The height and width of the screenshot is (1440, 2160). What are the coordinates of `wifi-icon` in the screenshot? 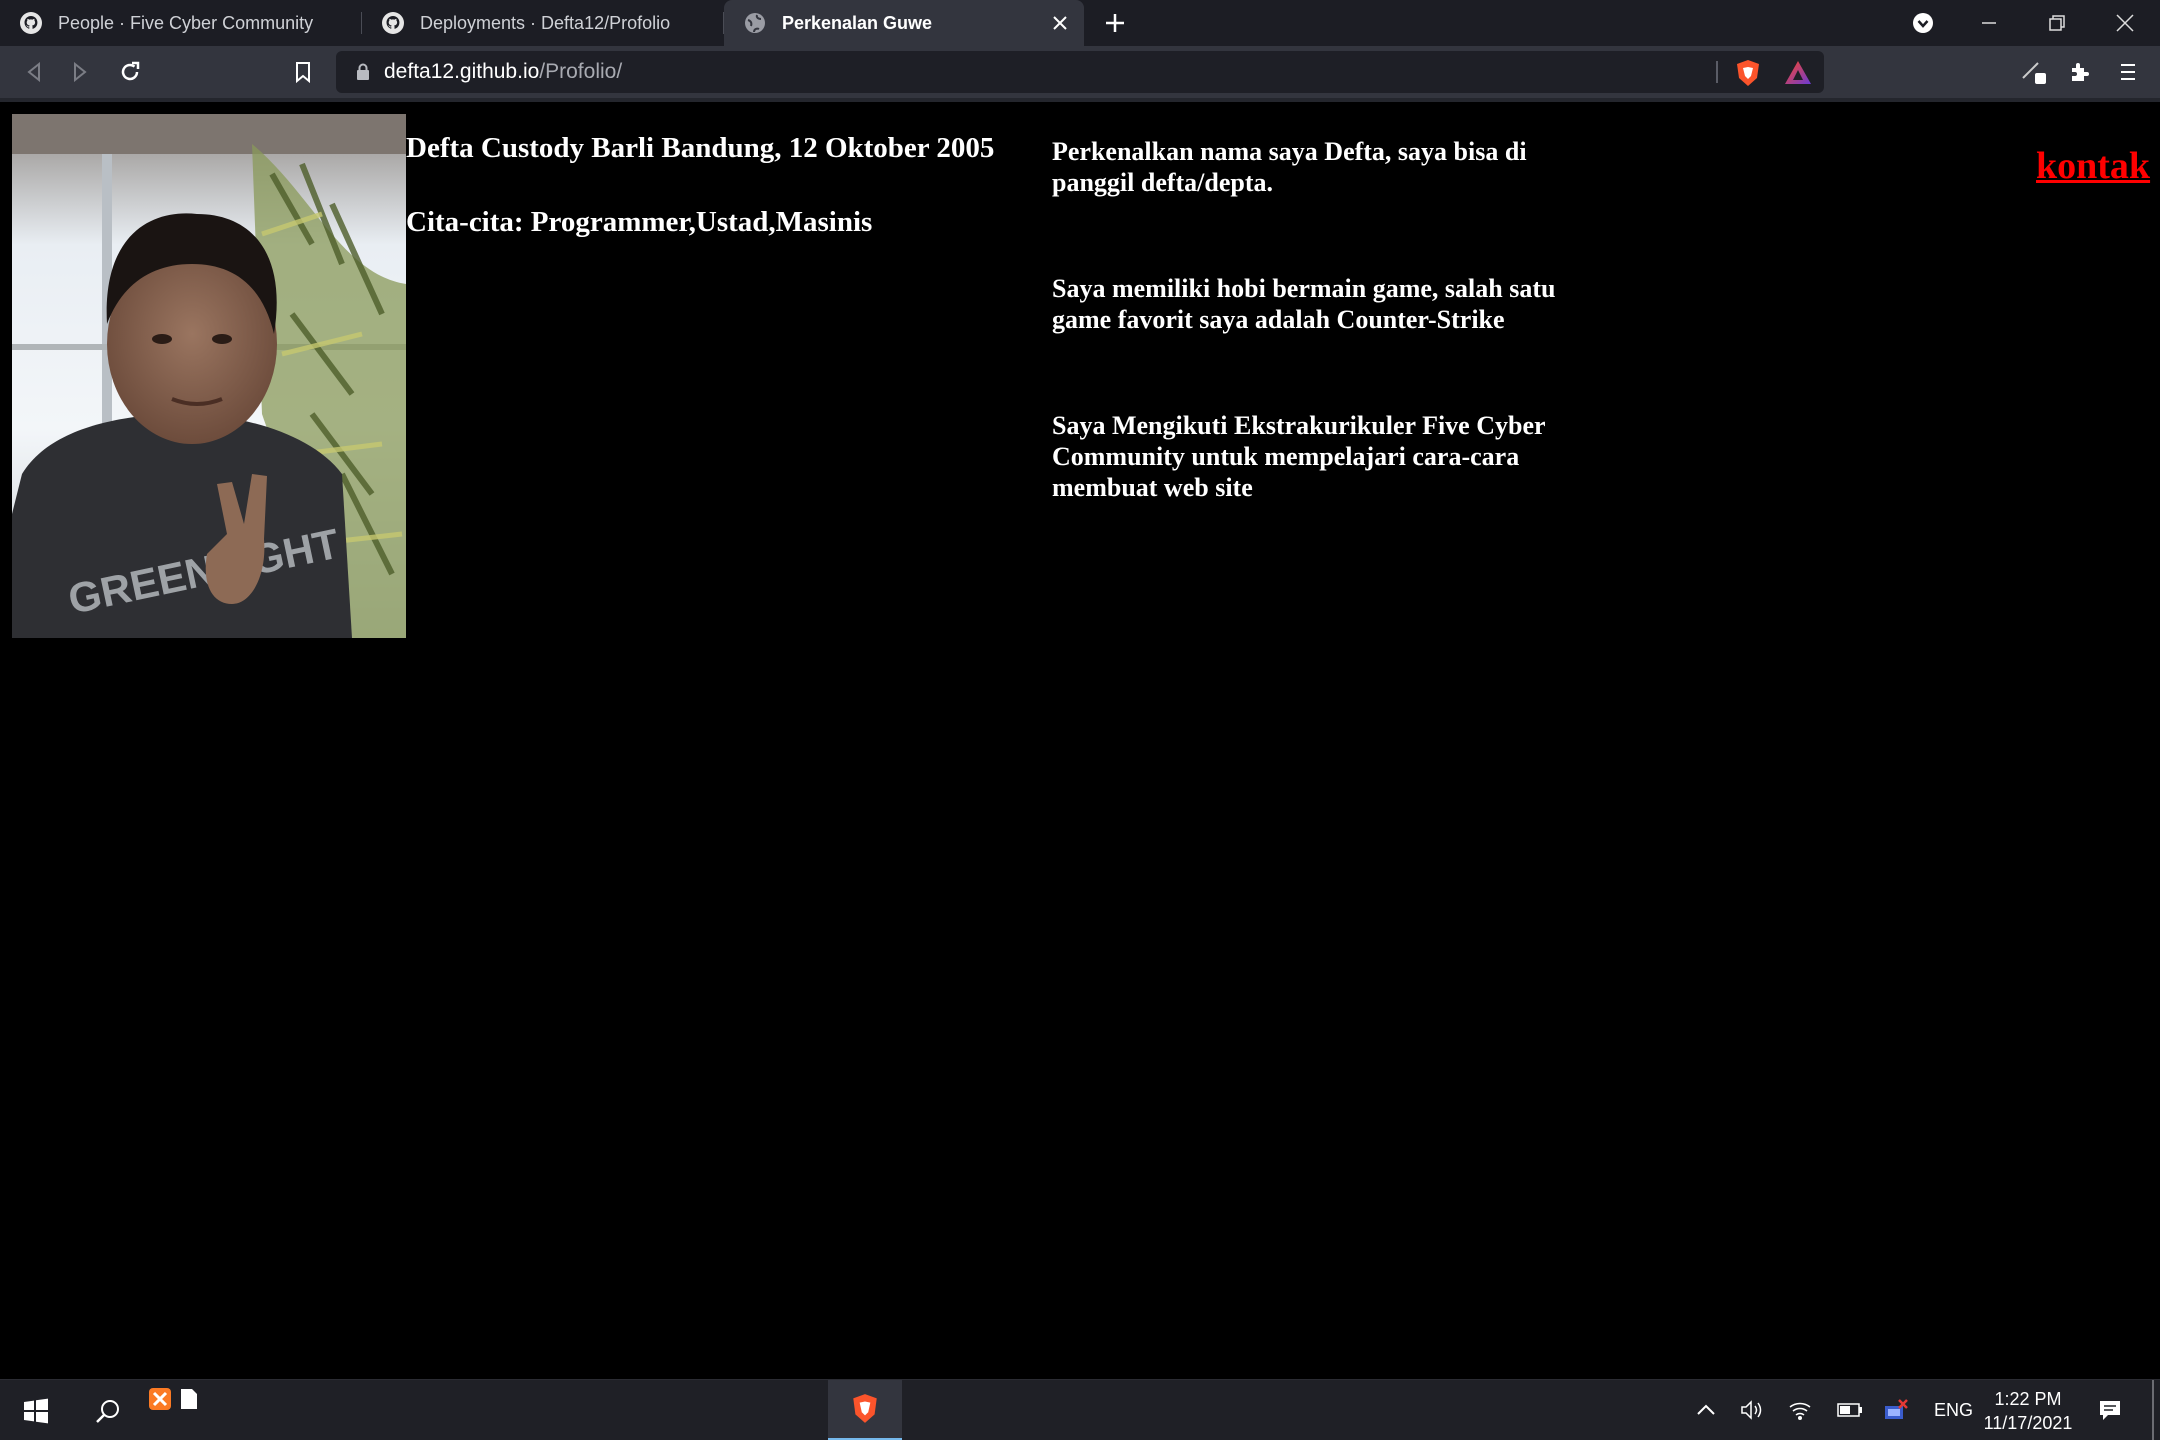 It's located at (1800, 1410).